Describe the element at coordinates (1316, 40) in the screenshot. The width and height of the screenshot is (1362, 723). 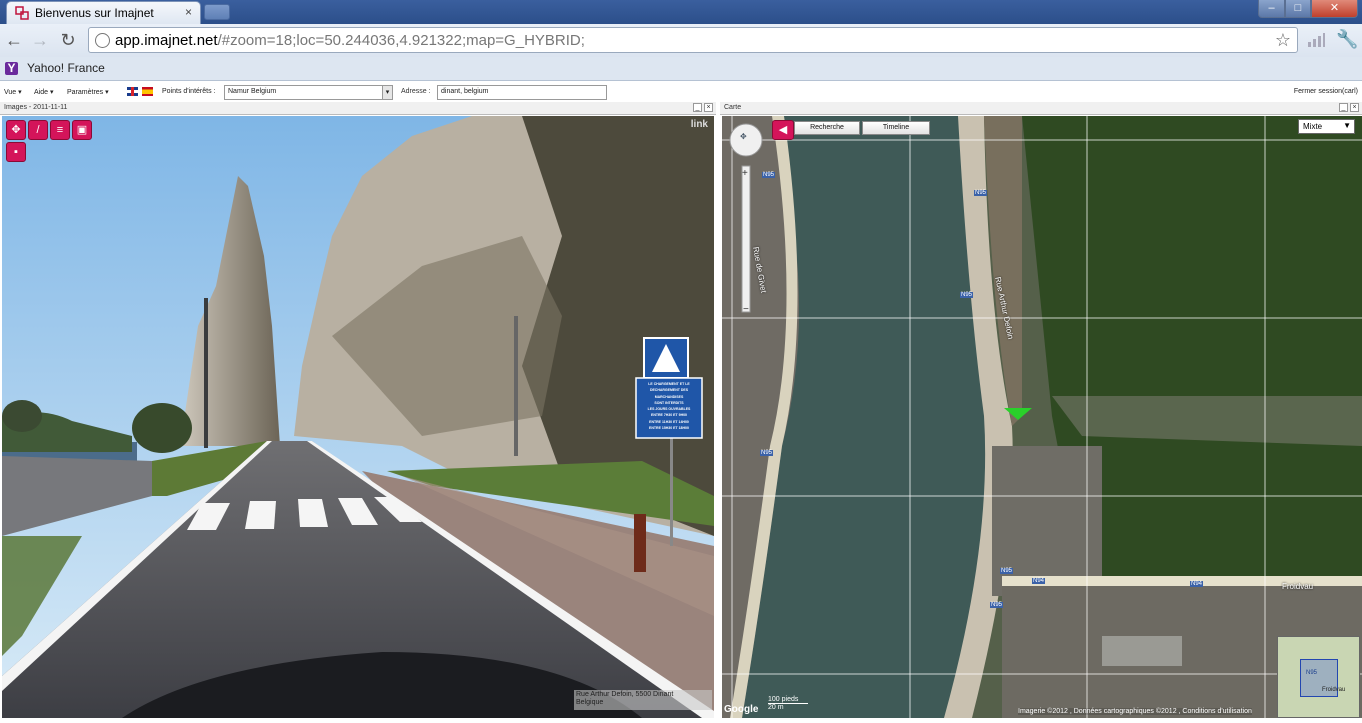
I see `signal-bars-icon` at that location.